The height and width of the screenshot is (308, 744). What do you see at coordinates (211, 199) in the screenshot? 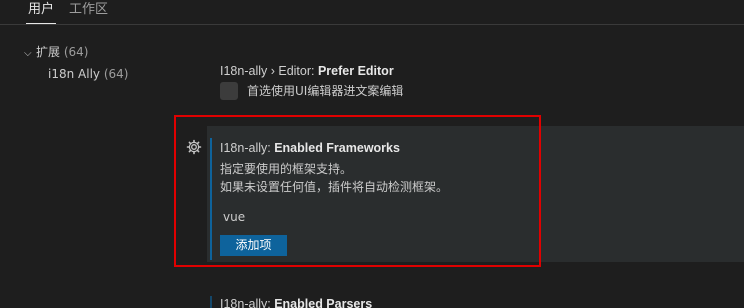
I see `focus-indicator` at bounding box center [211, 199].